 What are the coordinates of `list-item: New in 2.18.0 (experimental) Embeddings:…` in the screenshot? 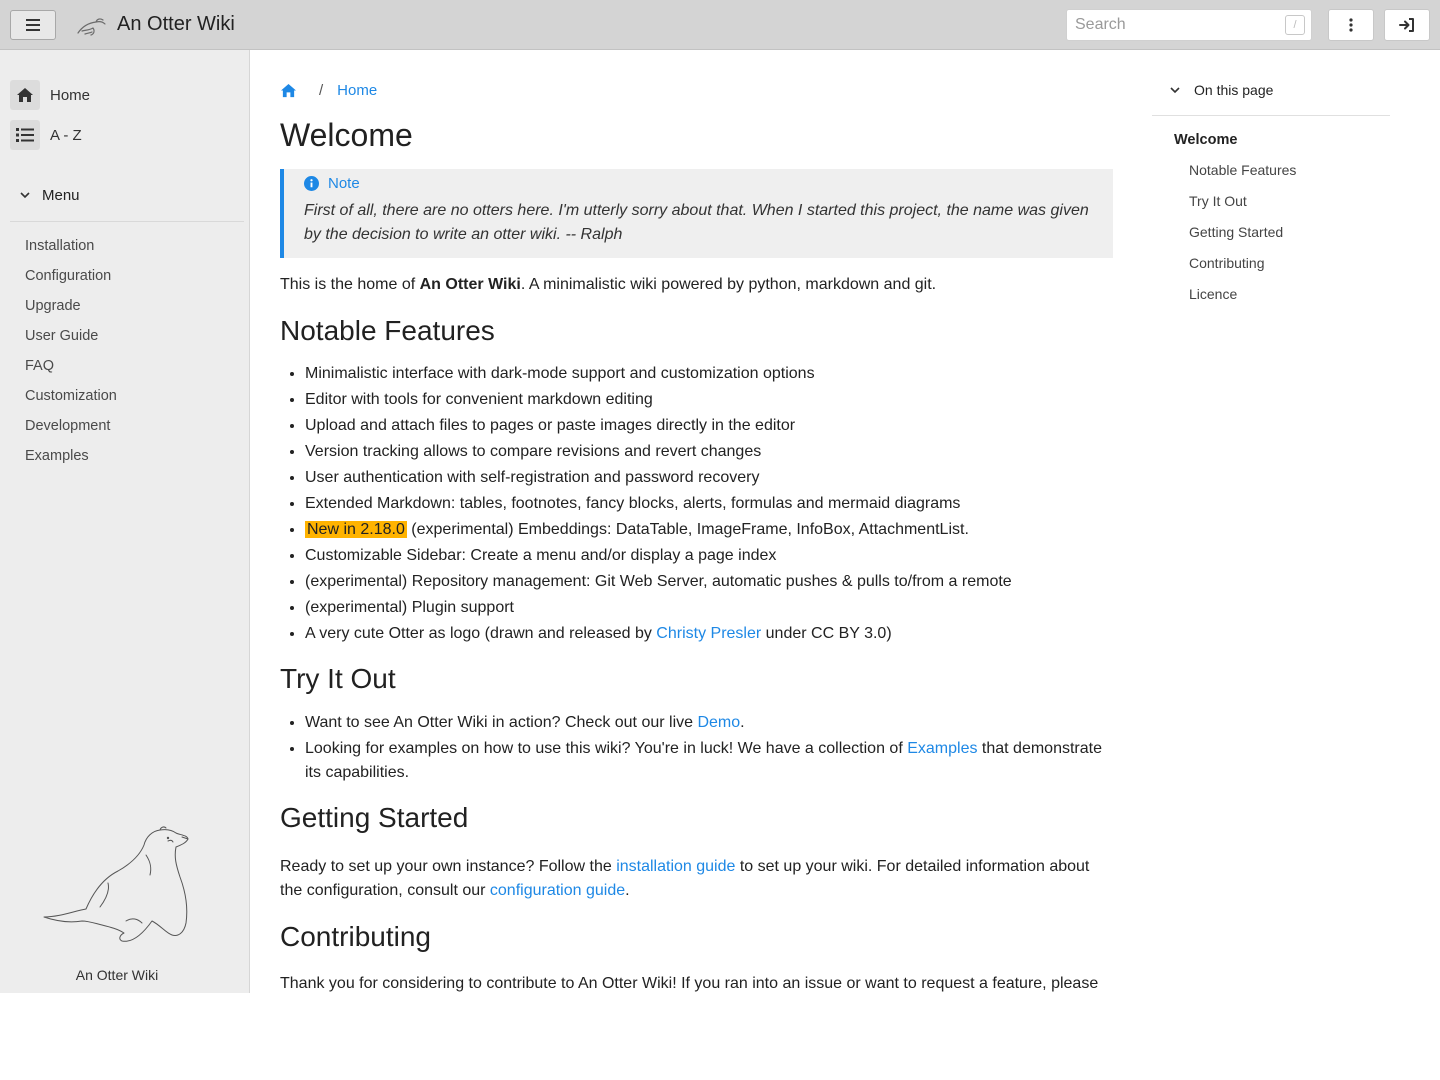 It's located at (709, 530).